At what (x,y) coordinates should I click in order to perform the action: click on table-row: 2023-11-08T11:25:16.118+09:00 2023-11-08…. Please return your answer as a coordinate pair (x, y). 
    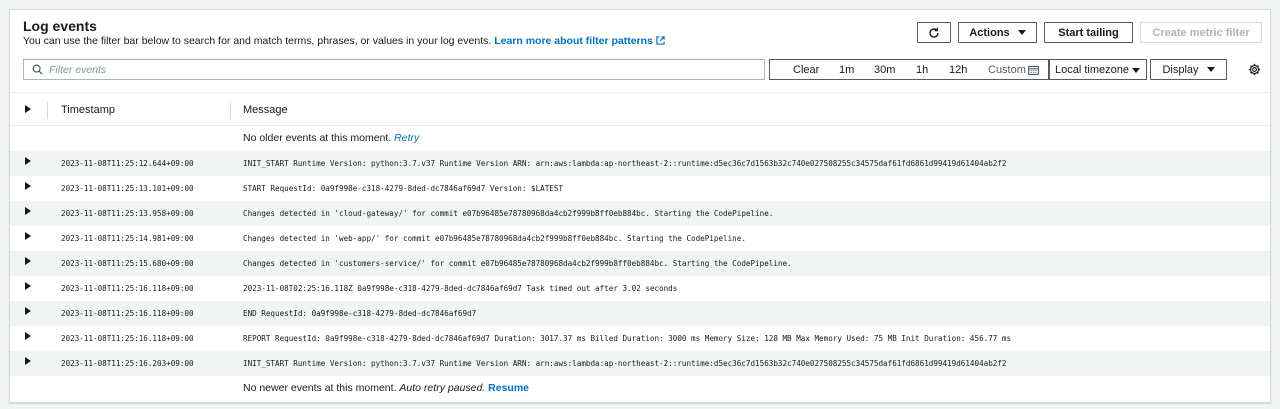
    Looking at the image, I should click on (640, 288).